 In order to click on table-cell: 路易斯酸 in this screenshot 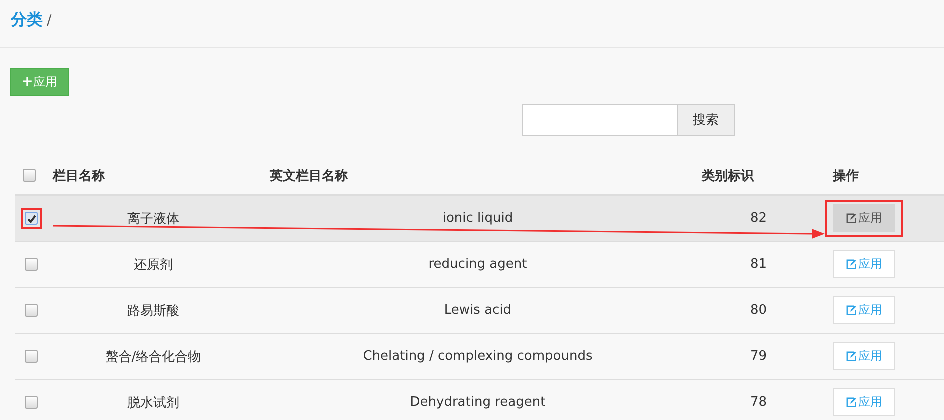, I will do `click(154, 311)`.